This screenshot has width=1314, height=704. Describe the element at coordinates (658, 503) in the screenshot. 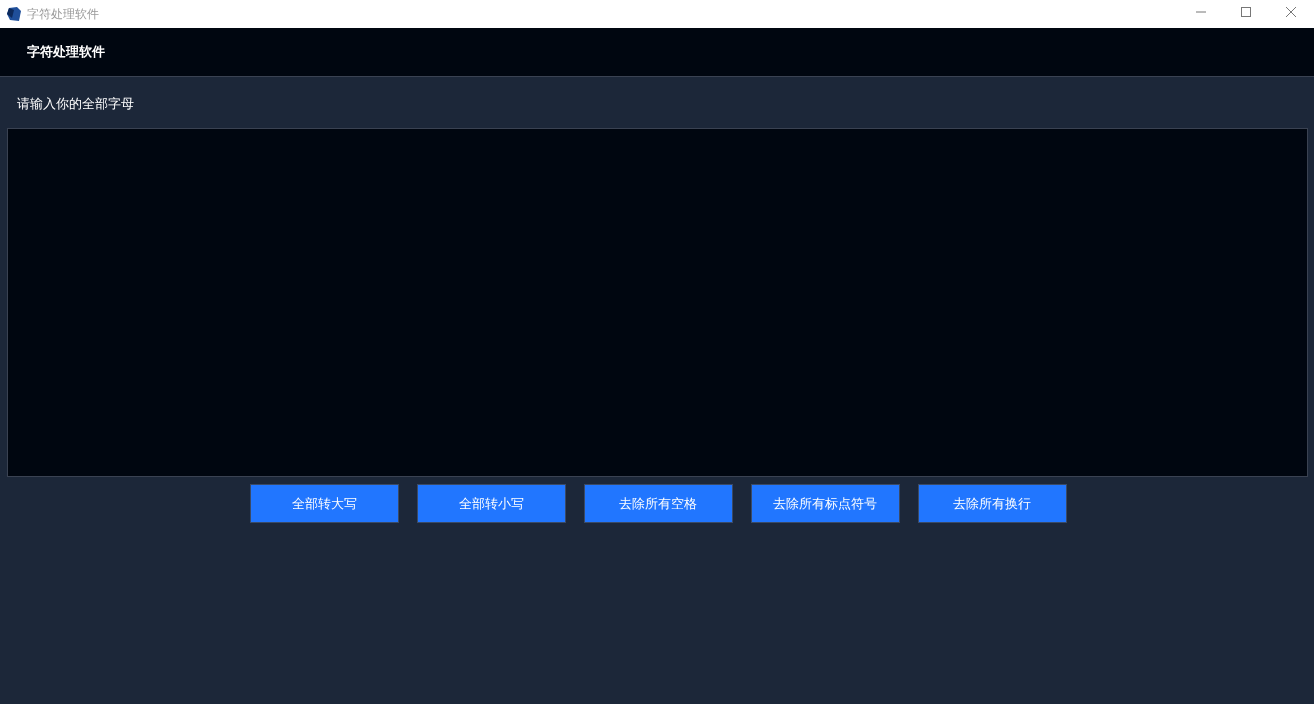

I see `action-button: 去除所有空格` at that location.